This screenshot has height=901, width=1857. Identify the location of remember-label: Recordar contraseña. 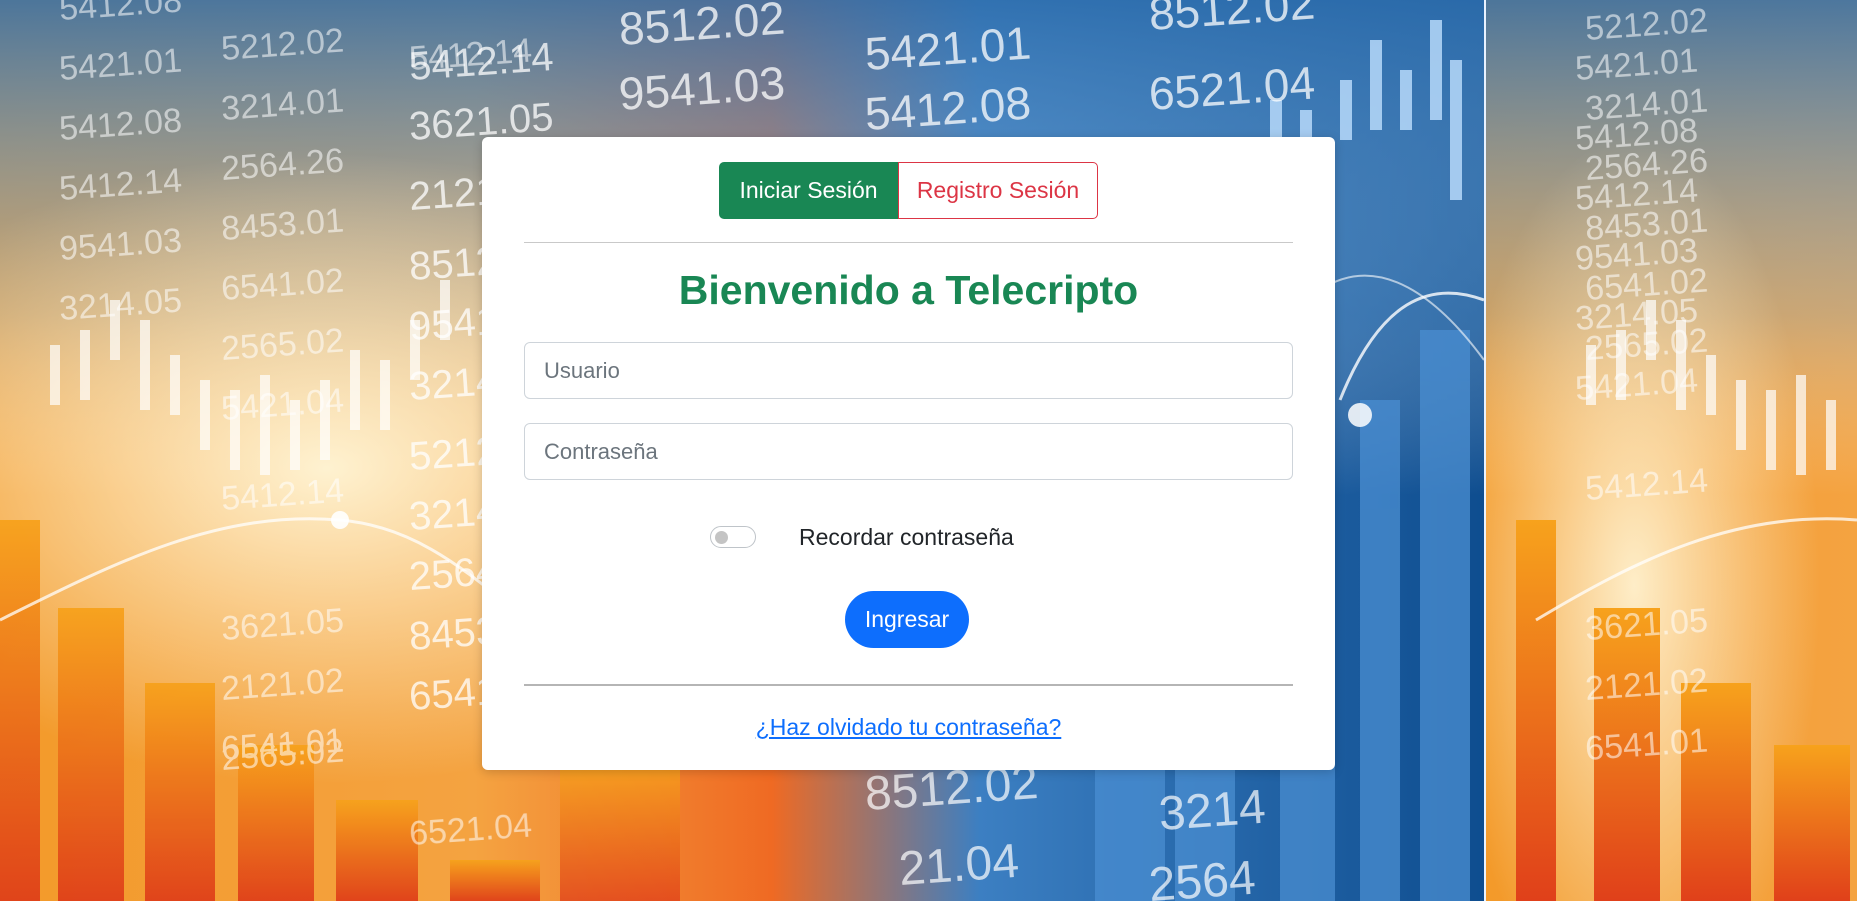
(906, 537).